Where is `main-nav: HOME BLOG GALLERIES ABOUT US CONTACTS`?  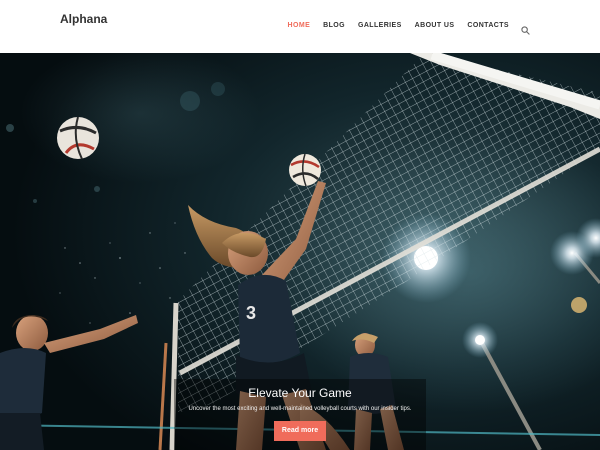
main-nav: HOME BLOG GALLERIES ABOUT US CONTACTS is located at coordinates (409, 28).